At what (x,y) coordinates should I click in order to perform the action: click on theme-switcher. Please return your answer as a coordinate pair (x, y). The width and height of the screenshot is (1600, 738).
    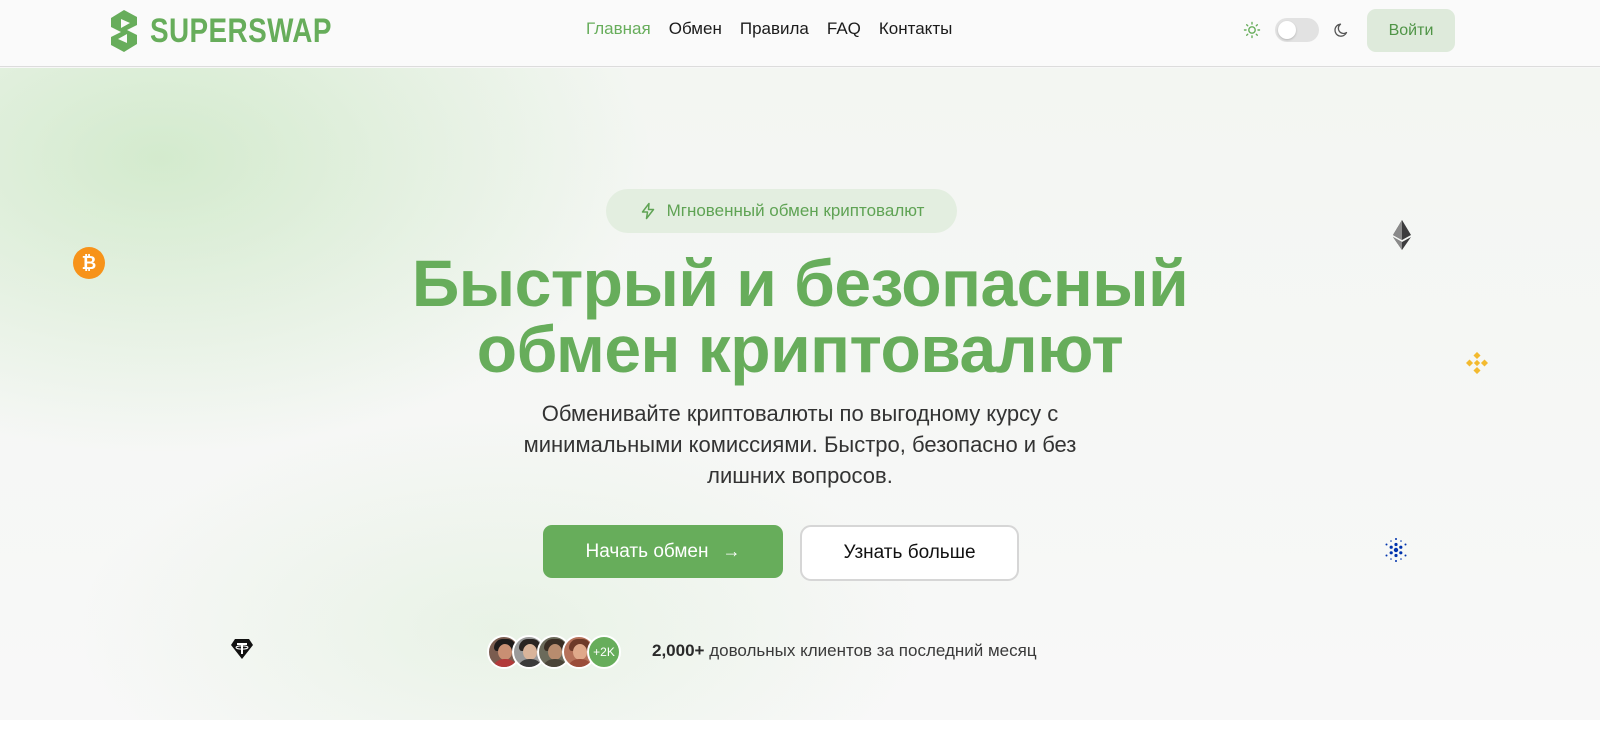
    Looking at the image, I should click on (1297, 30).